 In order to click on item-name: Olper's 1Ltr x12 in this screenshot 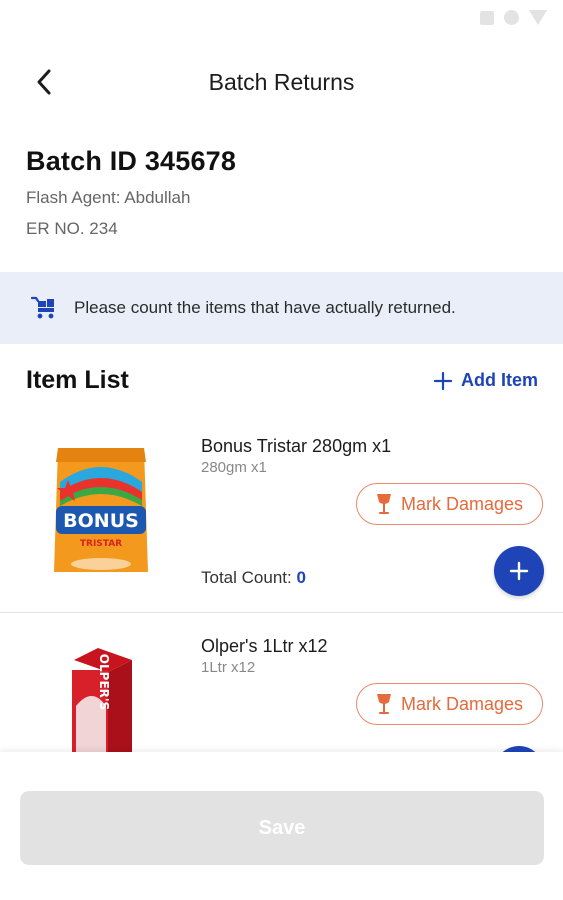, I will do `click(264, 646)`.